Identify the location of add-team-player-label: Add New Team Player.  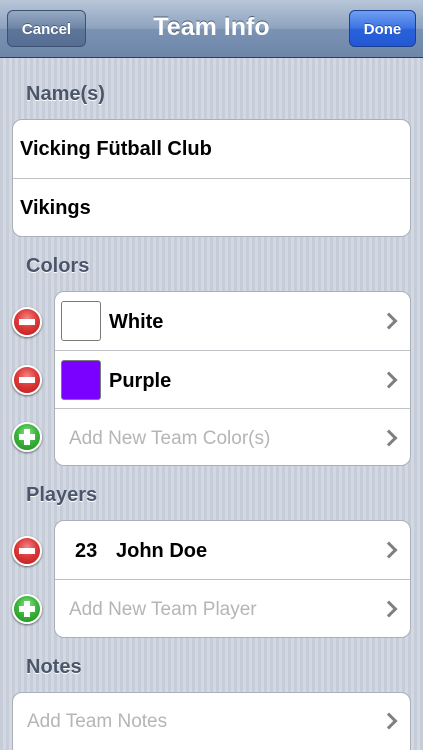
(163, 609).